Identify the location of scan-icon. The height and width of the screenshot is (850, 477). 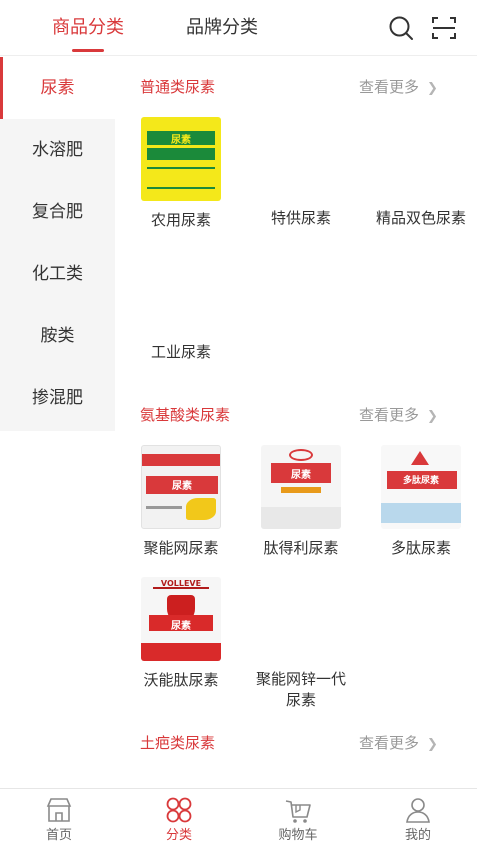
(444, 28).